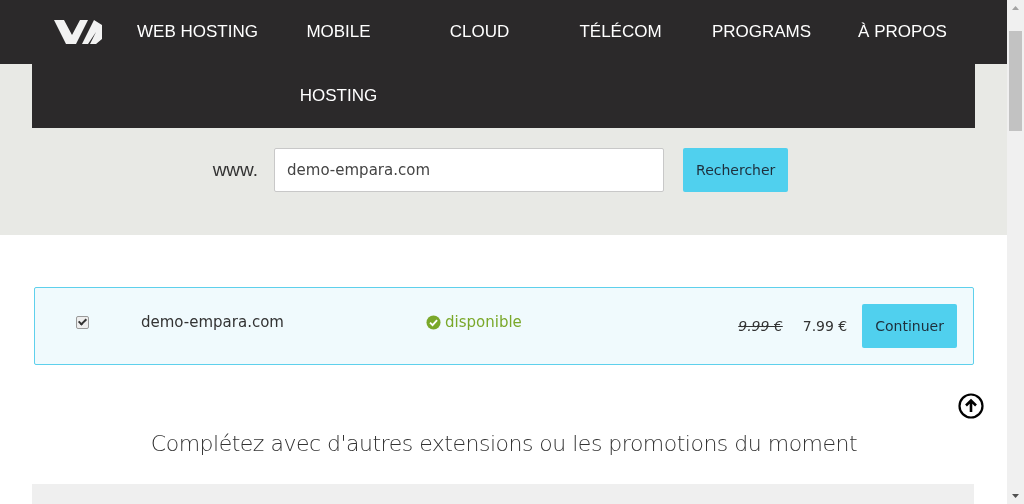  I want to click on search-button: Rechercher, so click(736, 170).